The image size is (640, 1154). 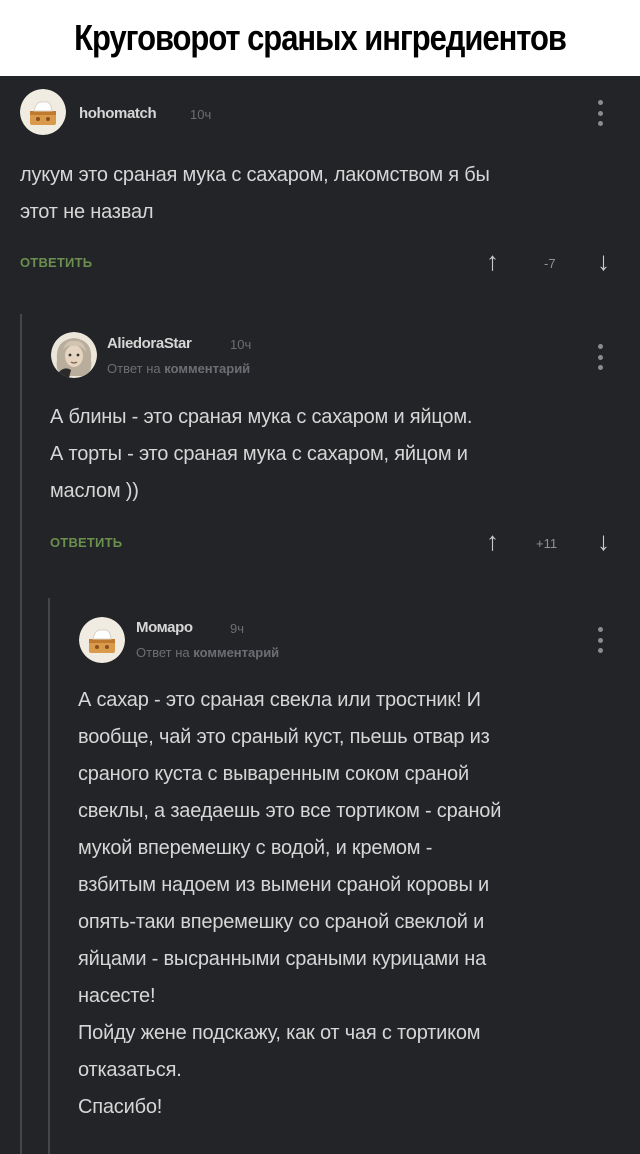 I want to click on comment-line: маслом )), so click(x=94, y=491).